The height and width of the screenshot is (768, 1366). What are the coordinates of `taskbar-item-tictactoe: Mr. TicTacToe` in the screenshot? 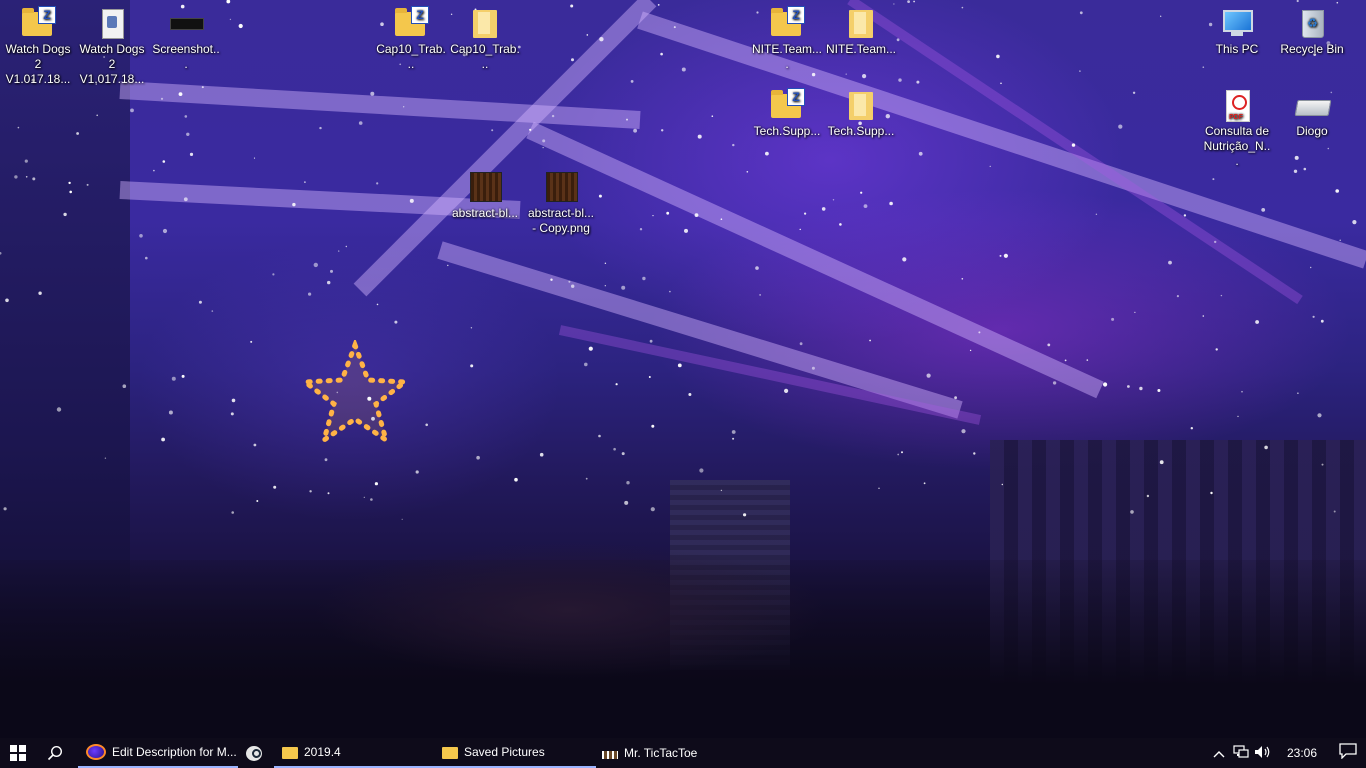 It's located at (675, 753).